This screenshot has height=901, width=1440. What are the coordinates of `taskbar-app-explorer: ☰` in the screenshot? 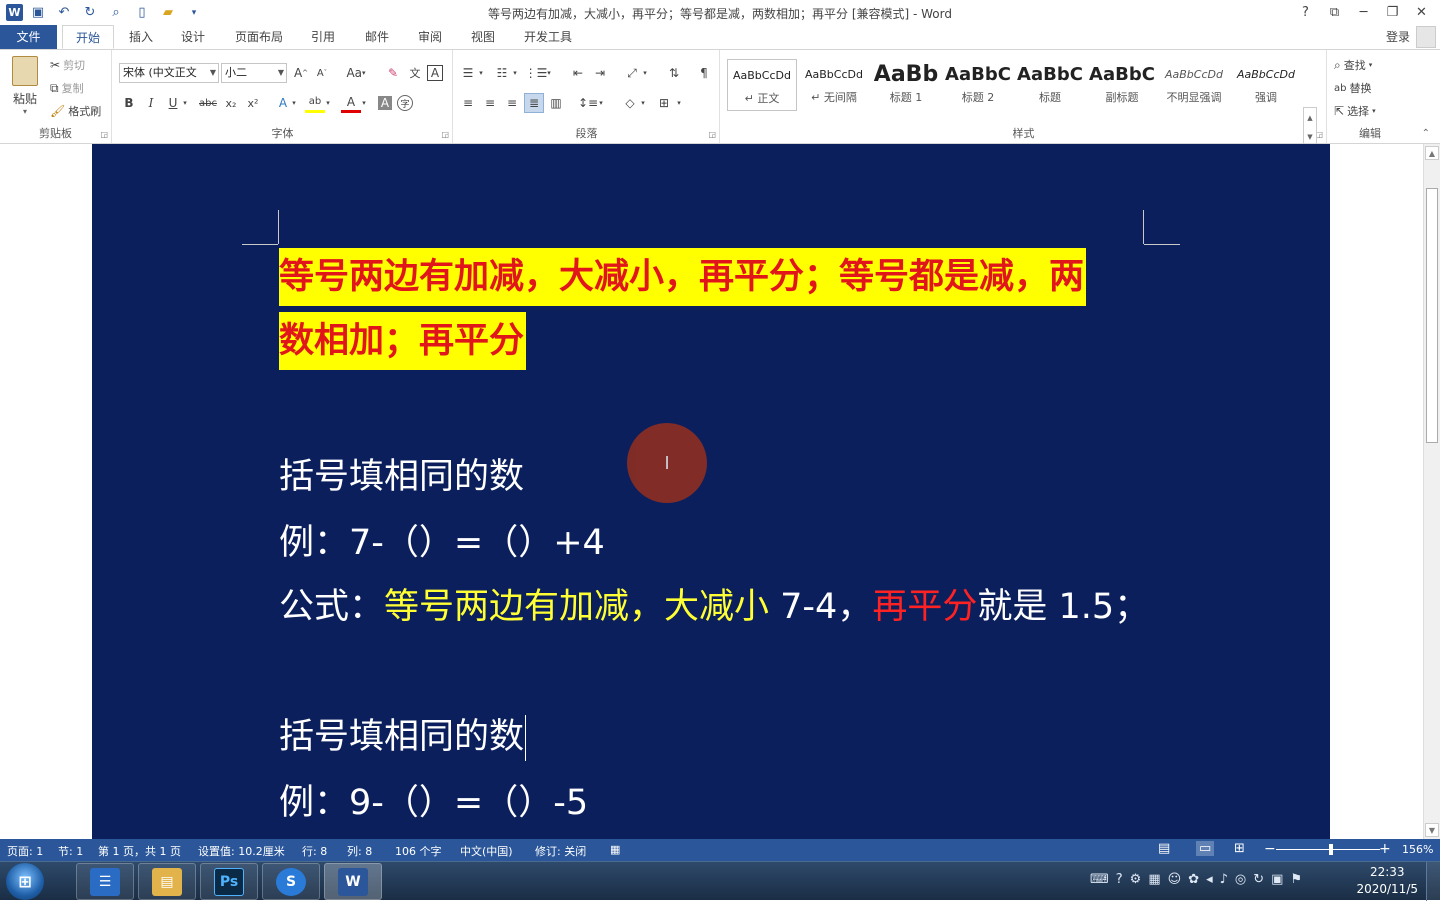 It's located at (105, 881).